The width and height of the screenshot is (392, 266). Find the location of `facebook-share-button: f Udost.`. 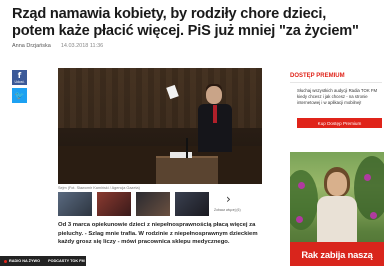

facebook-share-button: f Udost. is located at coordinates (19, 77).